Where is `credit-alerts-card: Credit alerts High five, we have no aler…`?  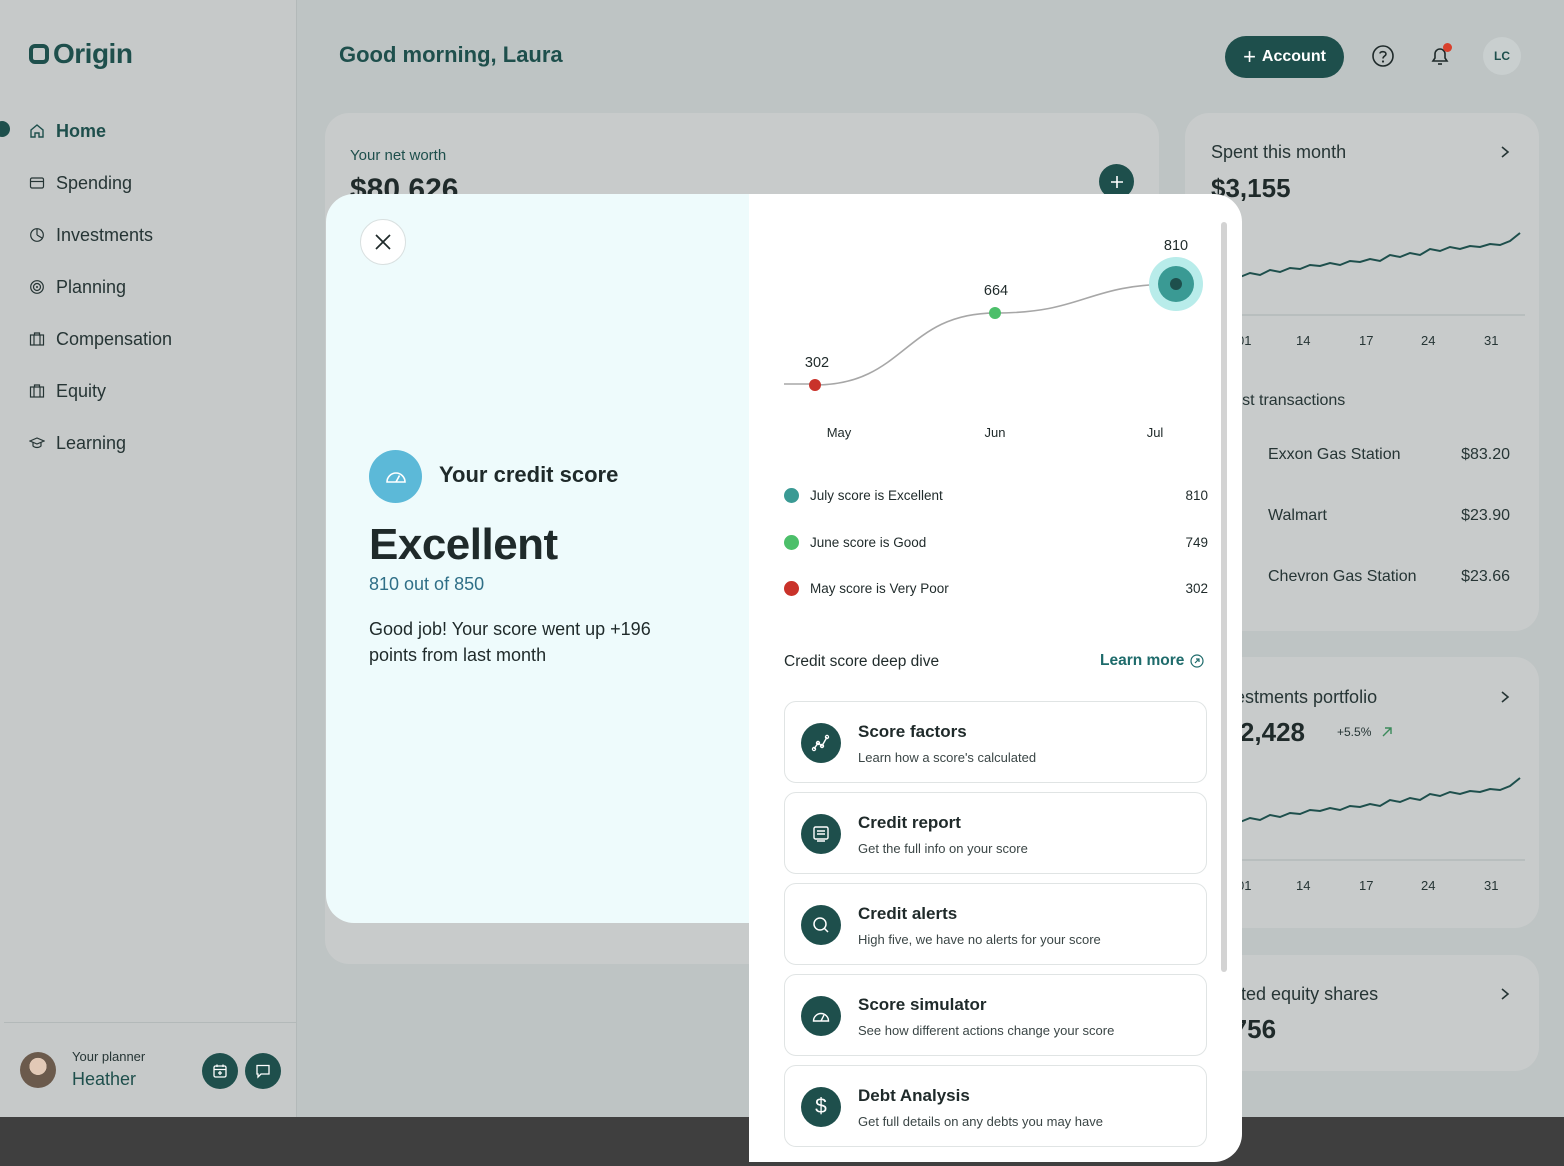 credit-alerts-card: Credit alerts High five, we have no aler… is located at coordinates (995, 924).